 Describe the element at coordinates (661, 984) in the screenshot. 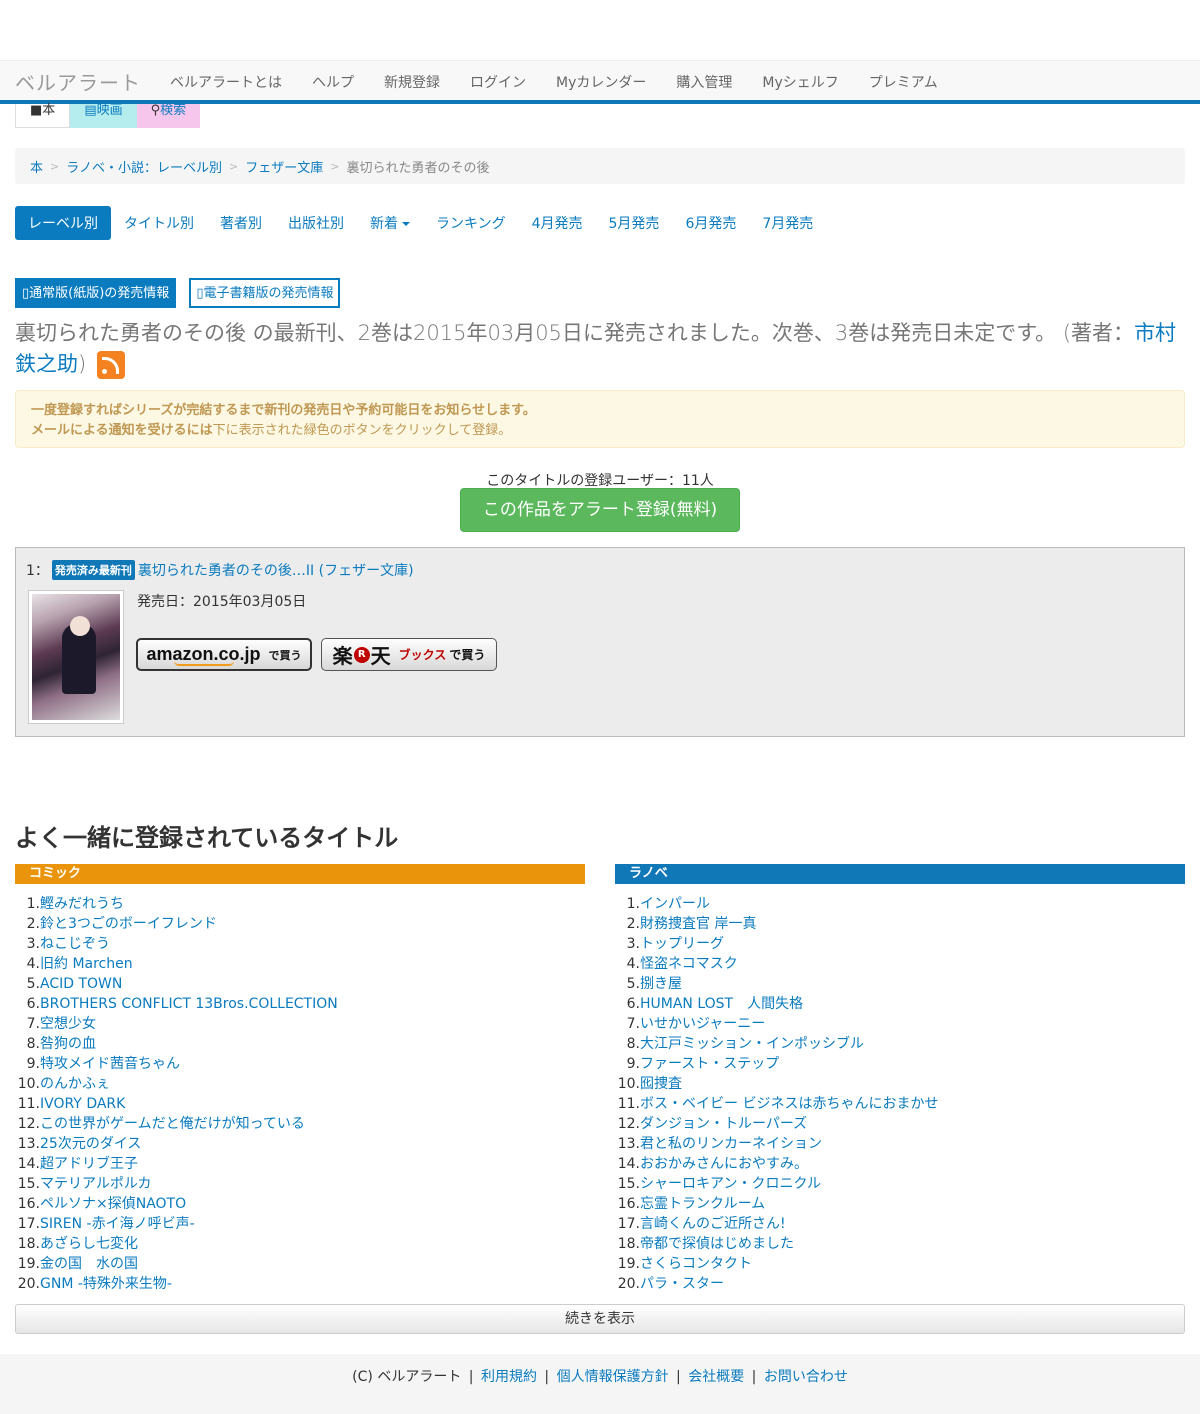

I see `related-title-link: 捌き屋` at that location.